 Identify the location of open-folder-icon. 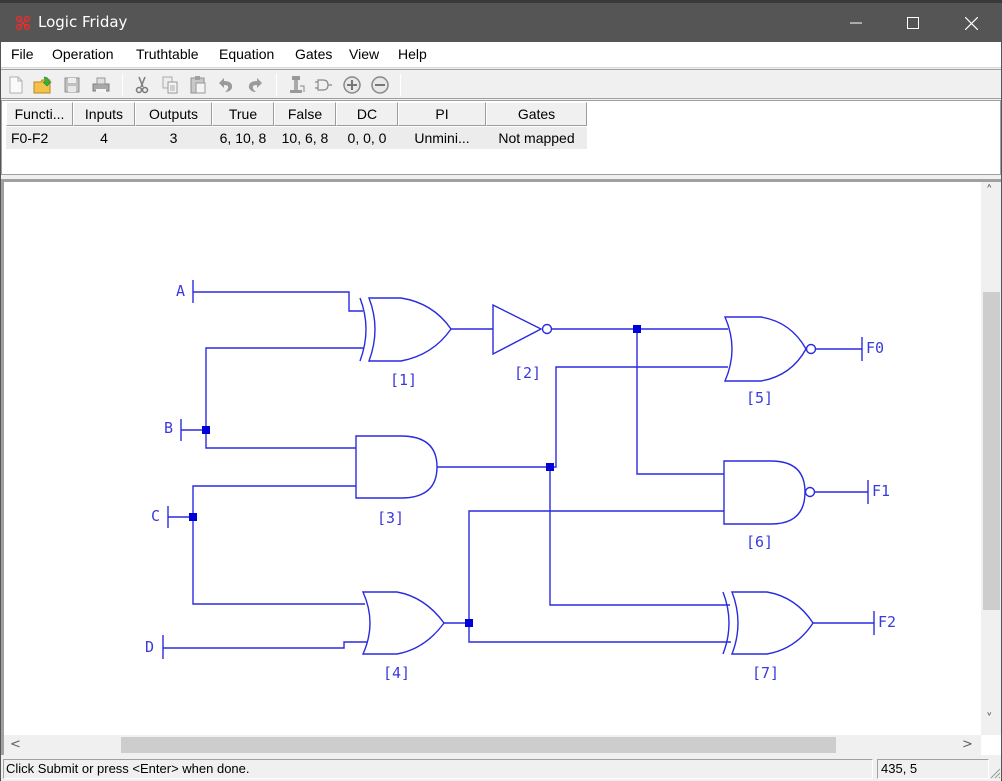
(43, 85).